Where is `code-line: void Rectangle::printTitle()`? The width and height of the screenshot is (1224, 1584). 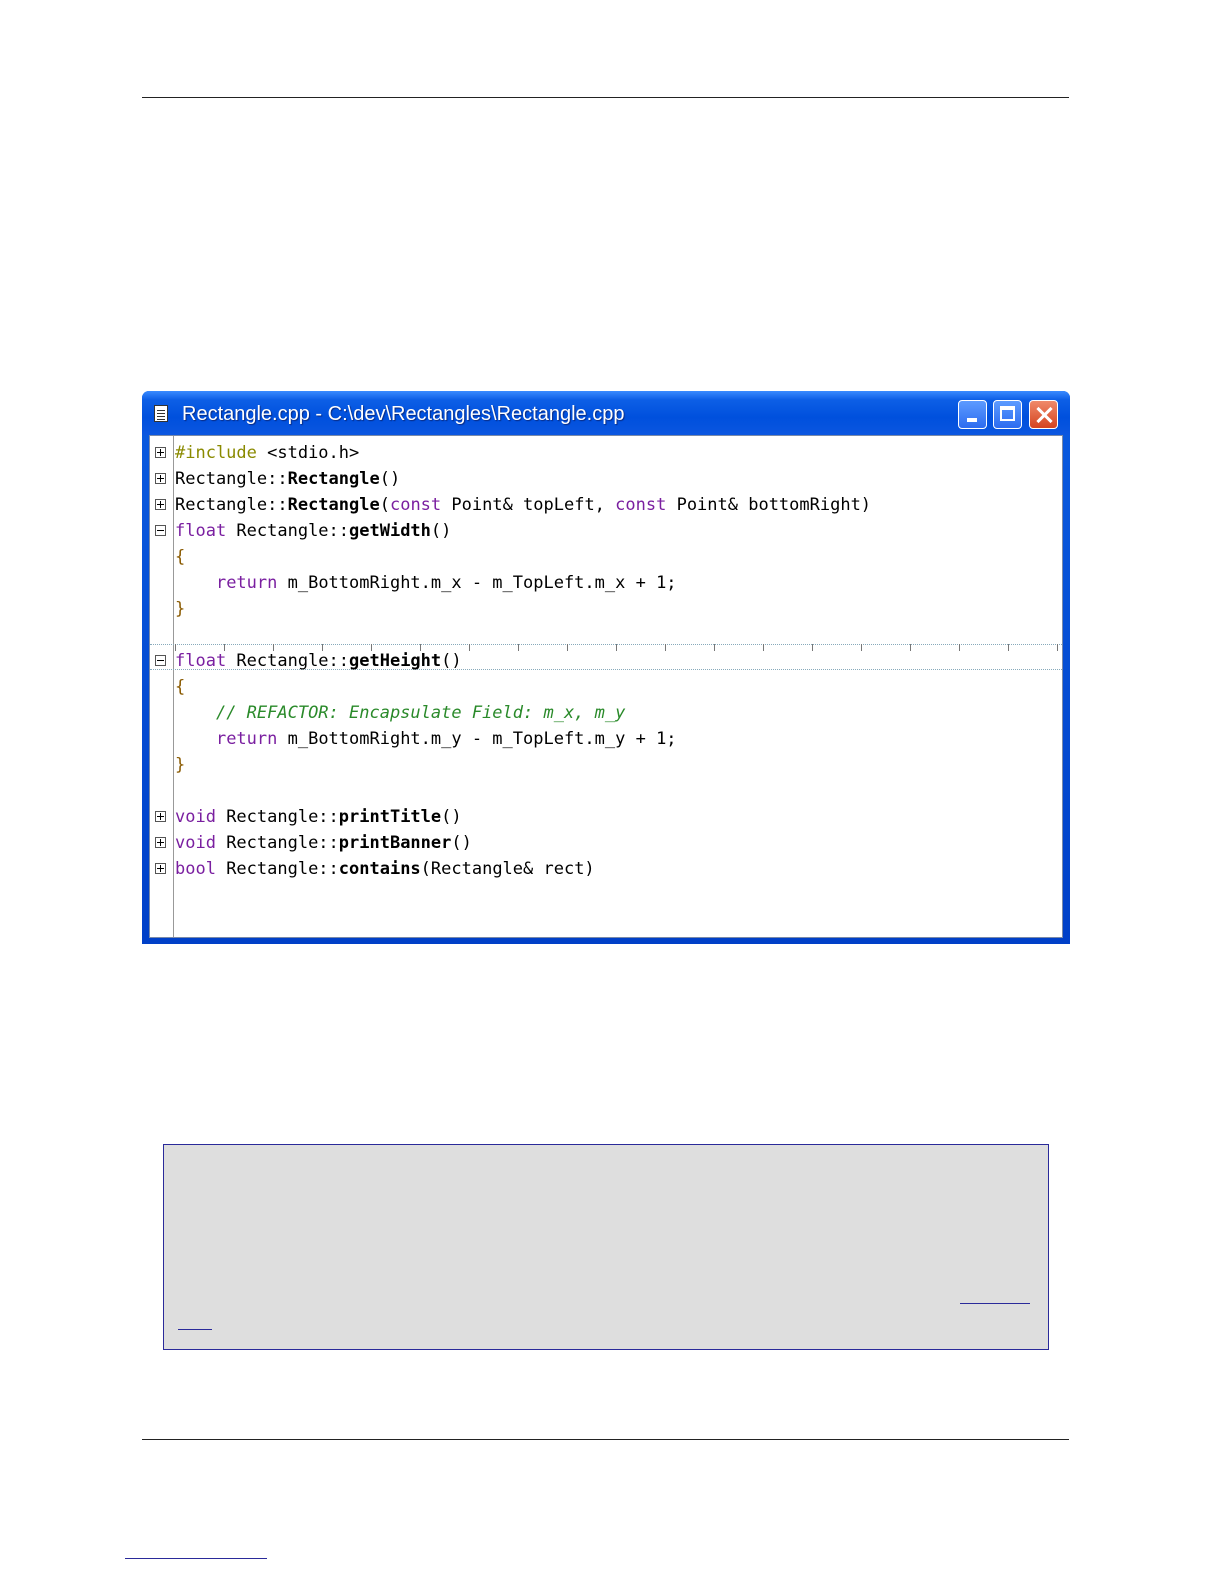
code-line: void Rectangle::printTitle() is located at coordinates (318, 817).